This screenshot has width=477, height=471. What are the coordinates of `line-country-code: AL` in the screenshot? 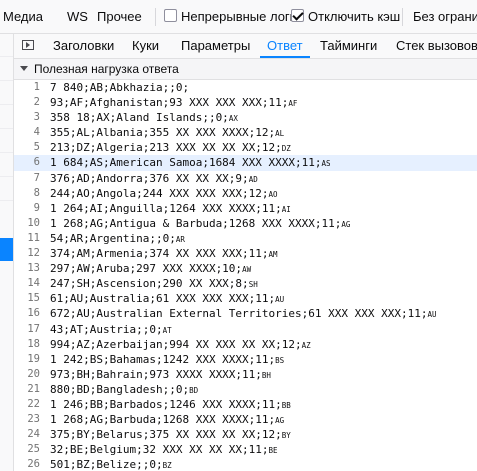 It's located at (280, 134).